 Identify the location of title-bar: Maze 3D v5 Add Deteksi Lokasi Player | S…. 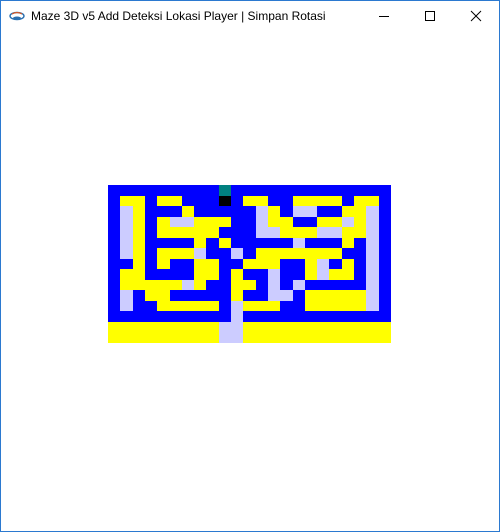
(250, 15).